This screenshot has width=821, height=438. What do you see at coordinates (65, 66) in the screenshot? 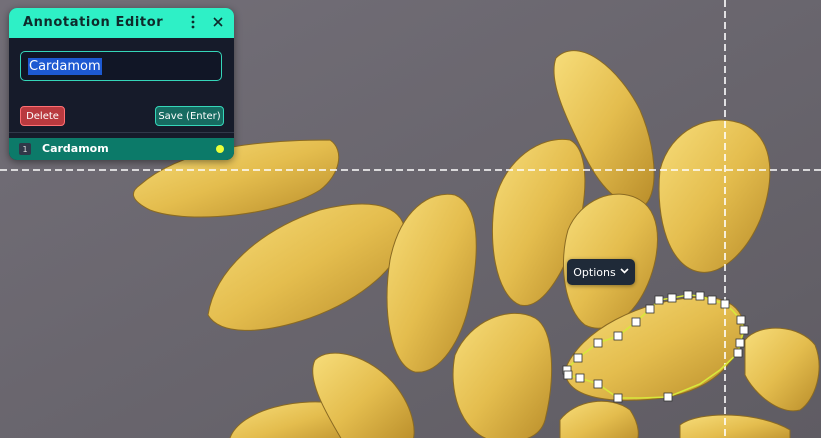
I see `annotation-name-value: Cardamom` at bounding box center [65, 66].